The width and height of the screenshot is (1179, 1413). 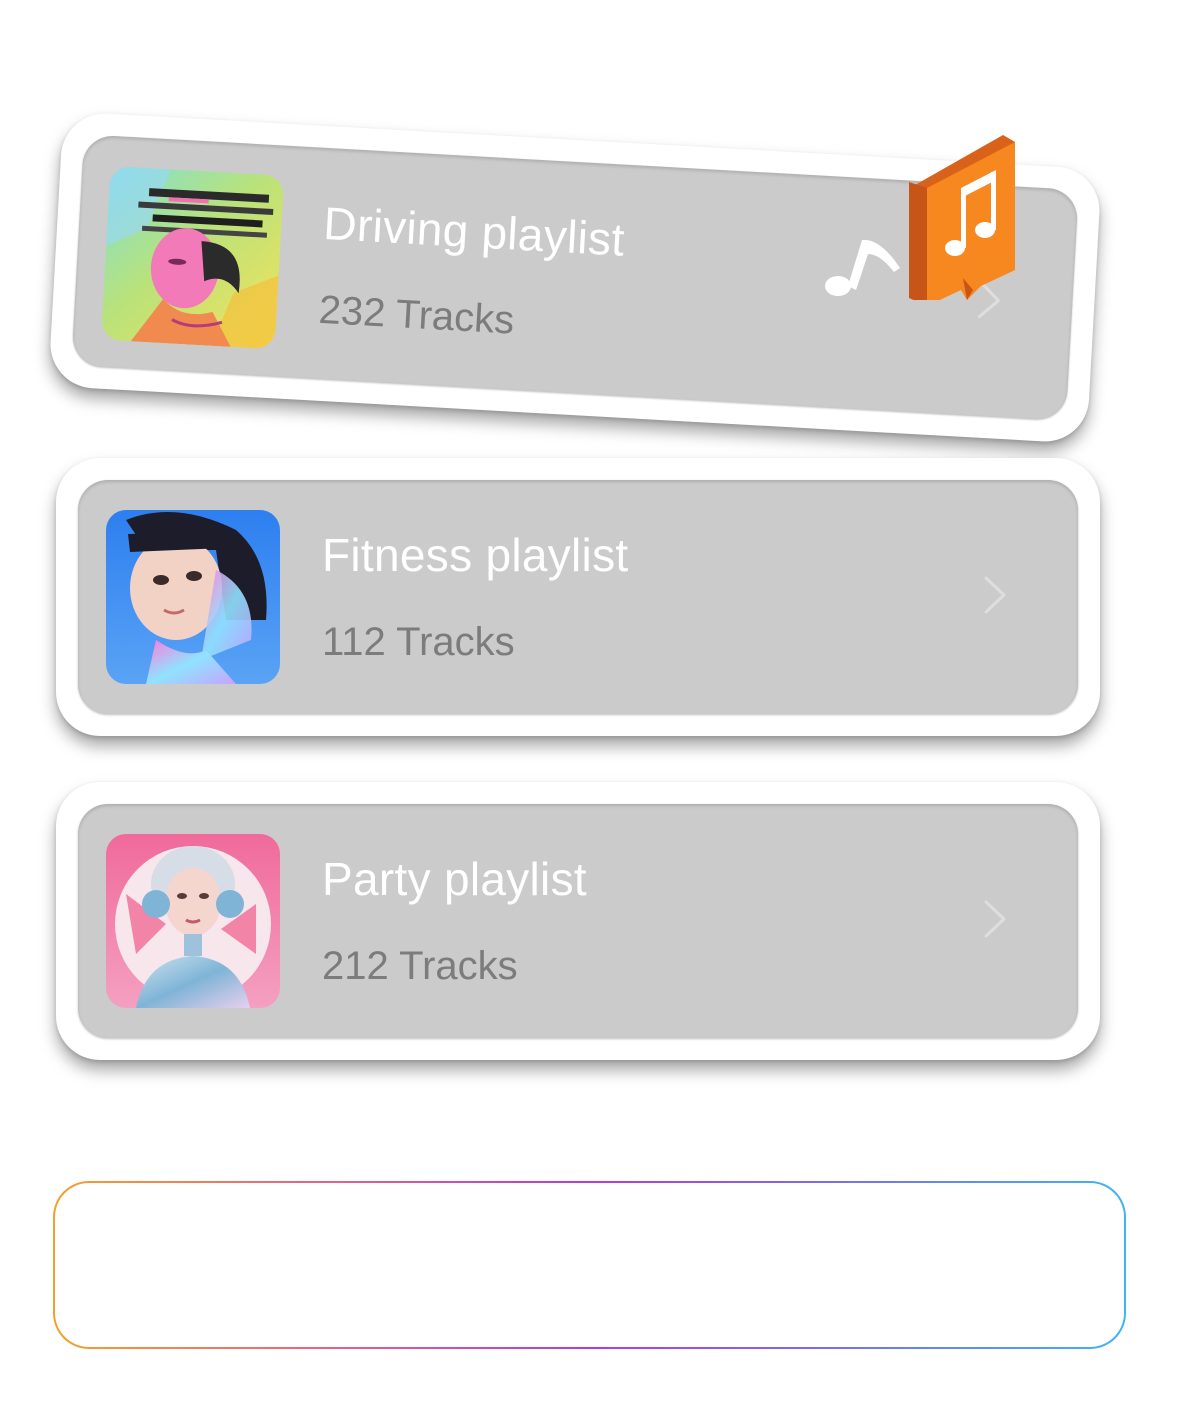 I want to click on music-note-icon, so click(x=863, y=264).